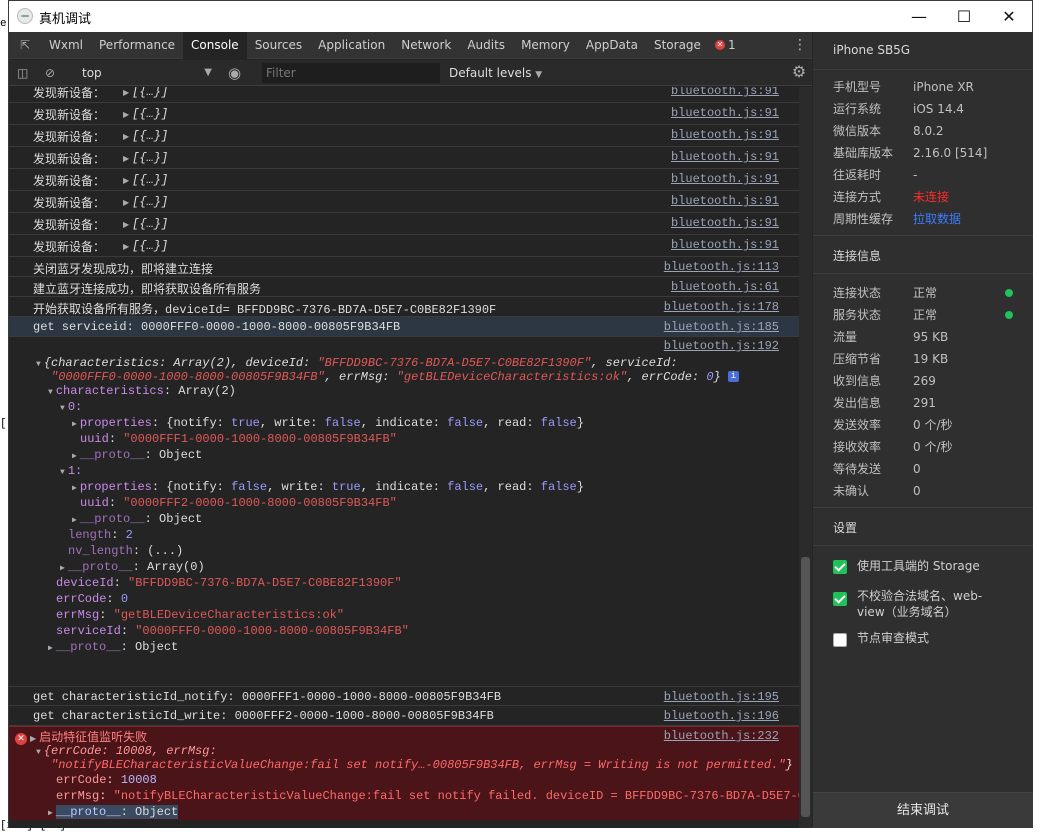  I want to click on source-link: bluetooth.js:178, so click(721, 307).